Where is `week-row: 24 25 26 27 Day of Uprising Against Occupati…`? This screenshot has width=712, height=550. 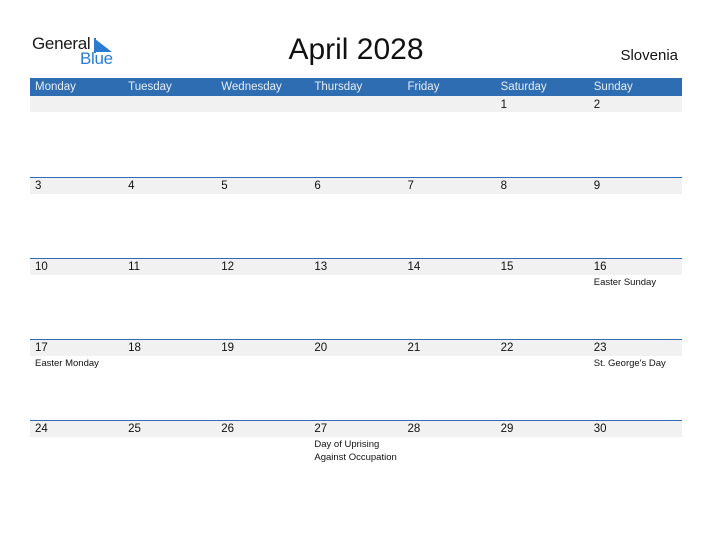 week-row: 24 25 26 27 Day of Uprising Against Occupati… is located at coordinates (356, 460).